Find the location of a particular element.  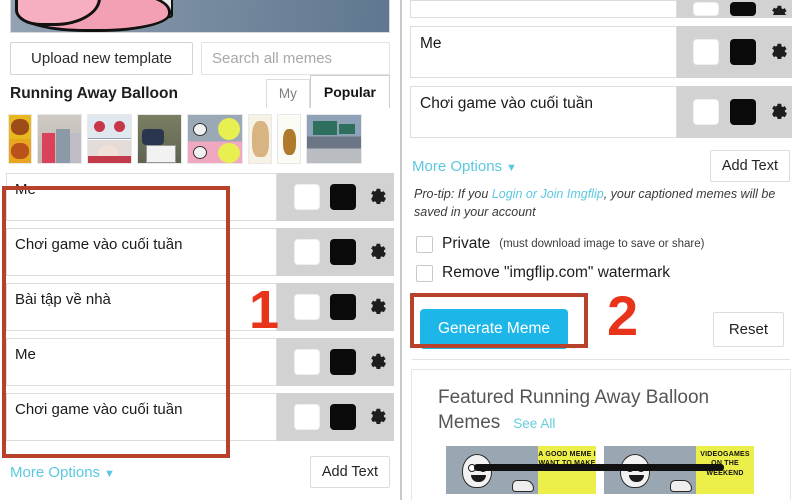

upload-new-template-button: Upload new template is located at coordinates (101, 58).